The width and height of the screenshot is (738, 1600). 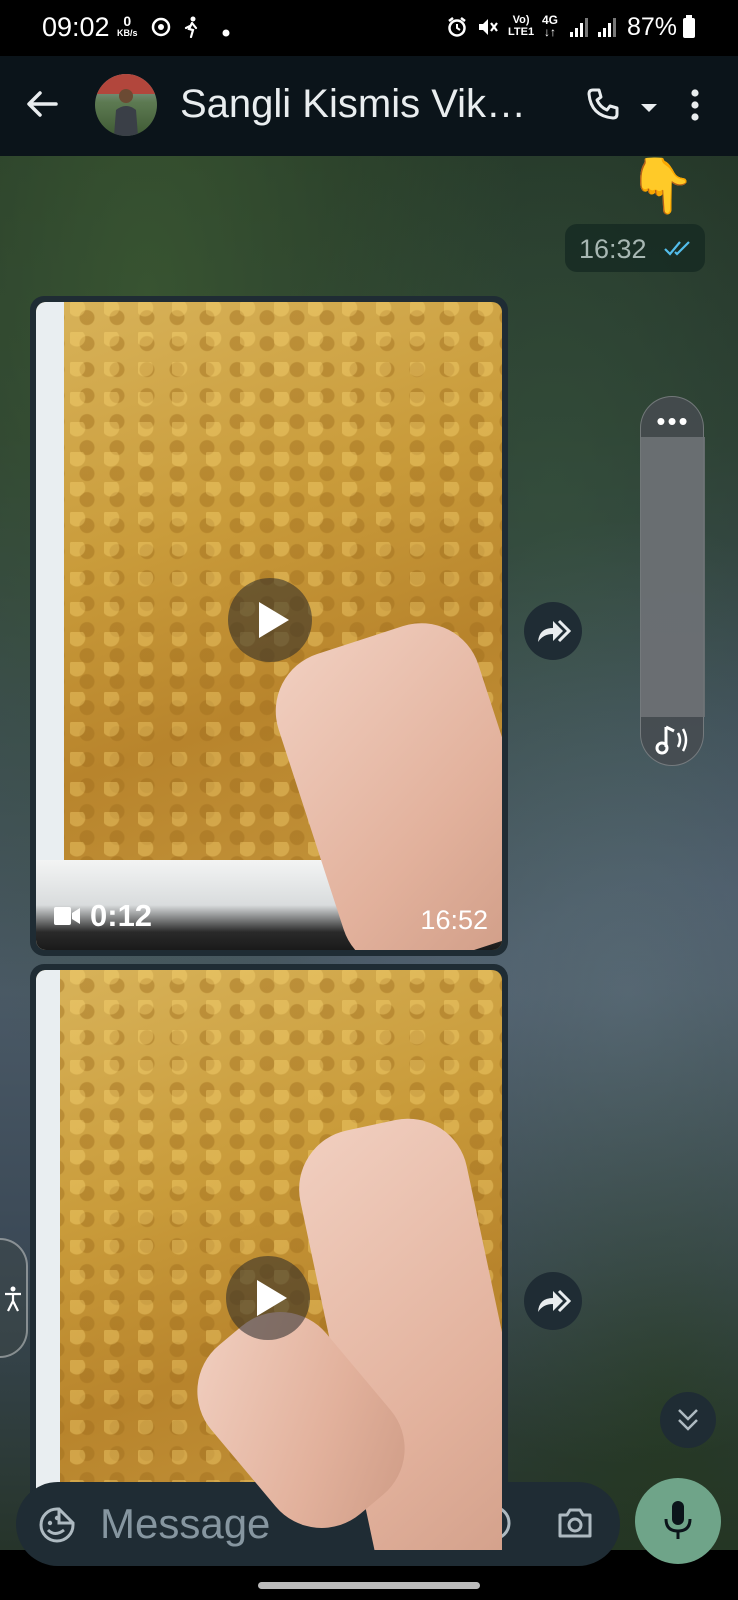 I want to click on volume-slider, so click(x=673, y=577).